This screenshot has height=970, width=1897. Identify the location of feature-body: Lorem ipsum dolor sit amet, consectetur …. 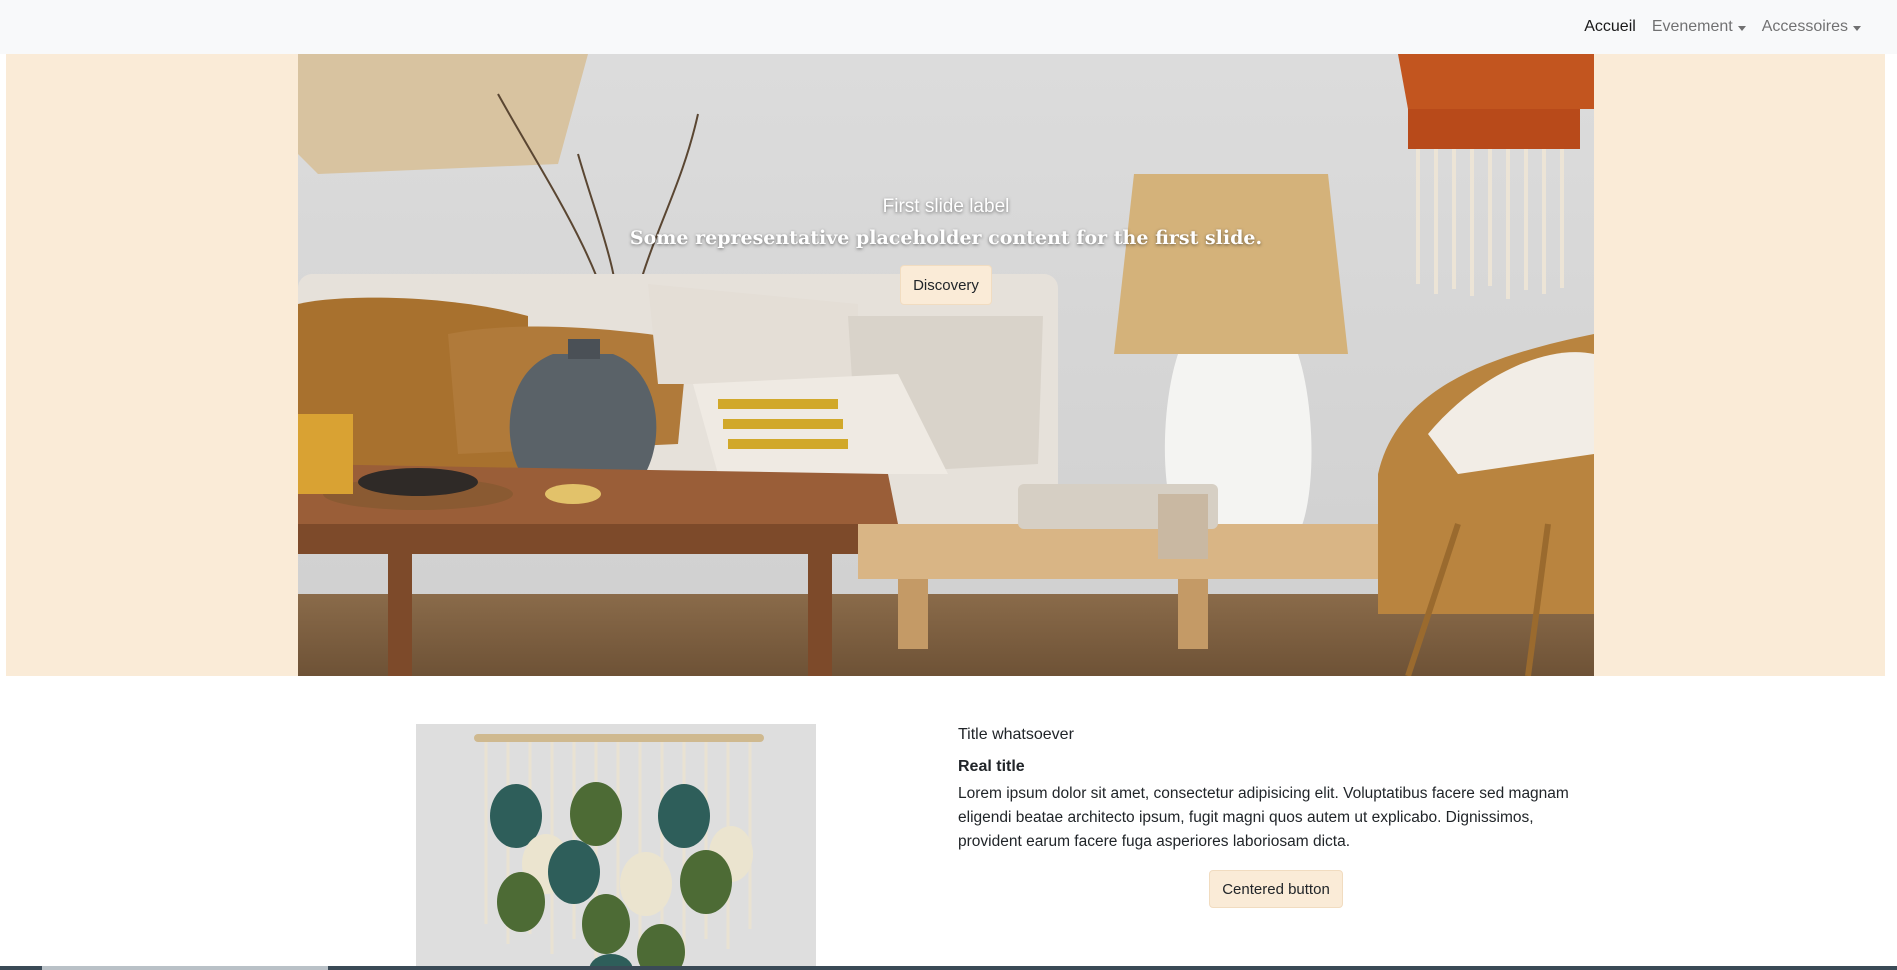
(1263, 817).